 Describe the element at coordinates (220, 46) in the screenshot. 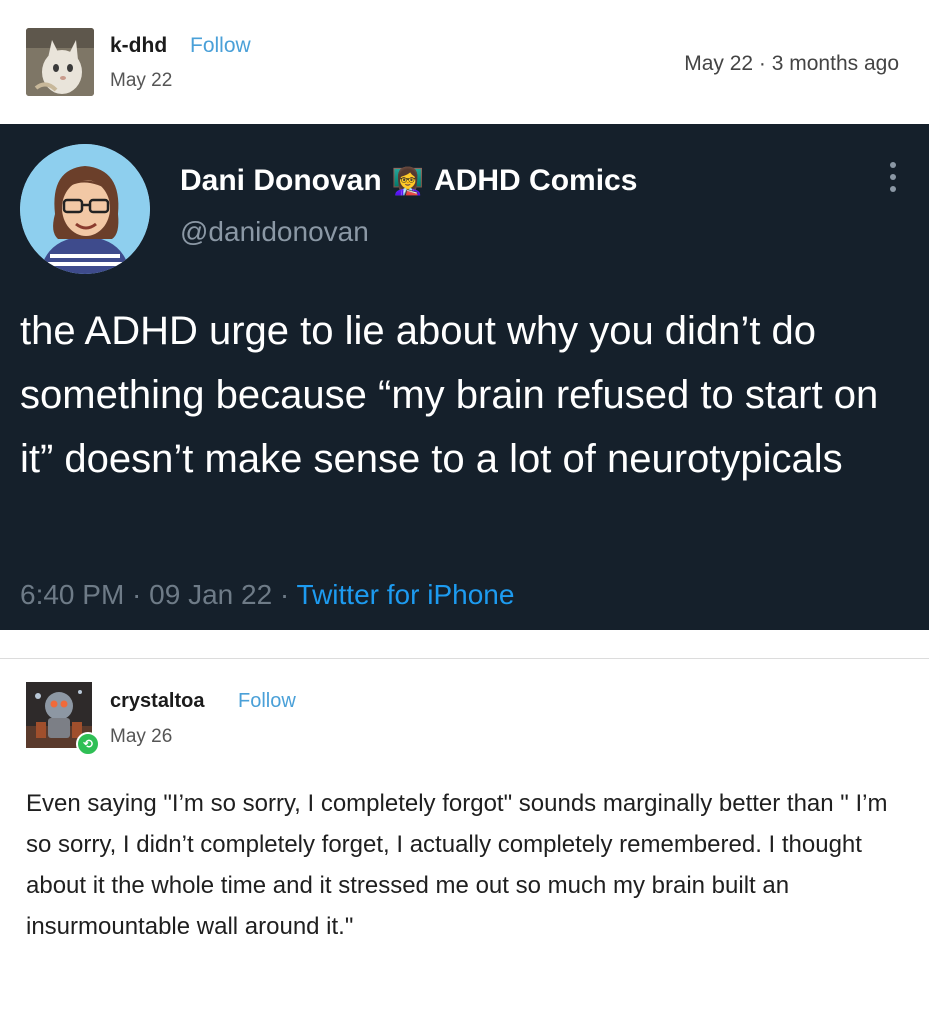

I see `follow-k-dhd-button: Follow` at that location.